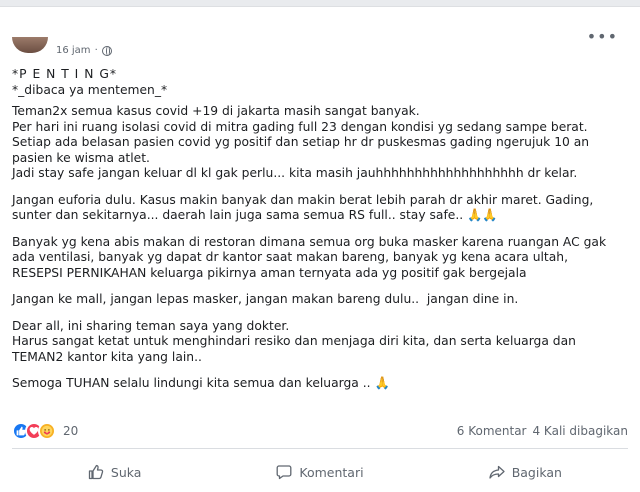  I want to click on care-reaction-icon, so click(47, 431).